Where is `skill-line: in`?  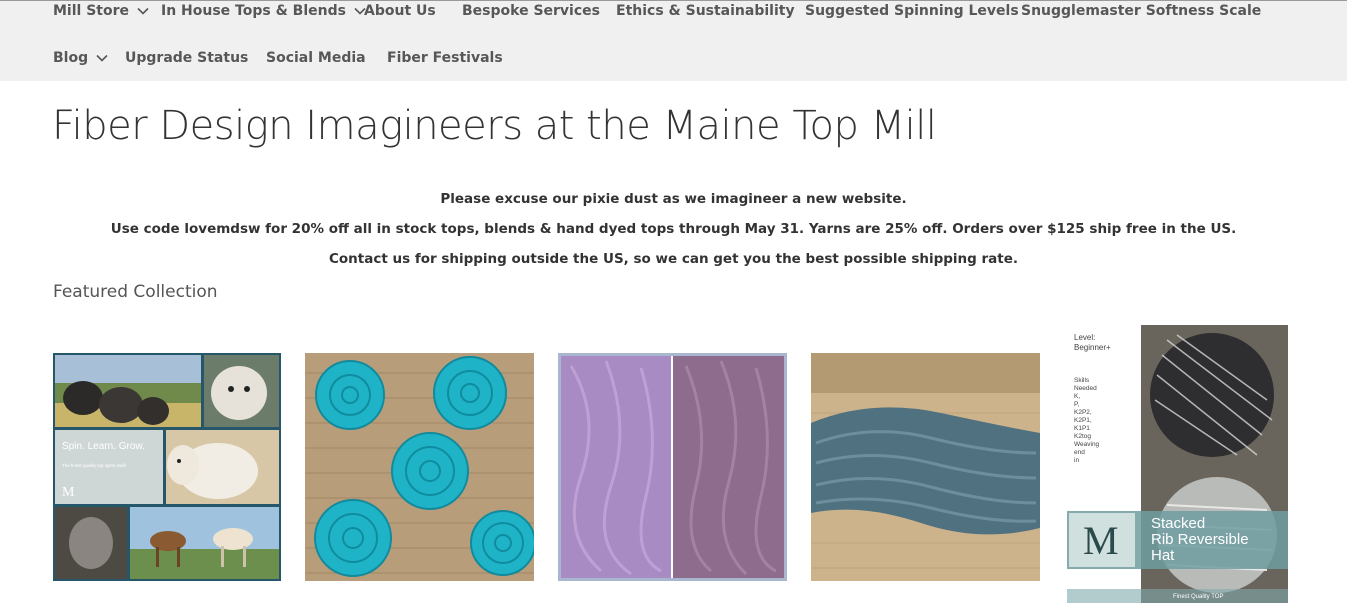
skill-line: in is located at coordinates (1076, 460).